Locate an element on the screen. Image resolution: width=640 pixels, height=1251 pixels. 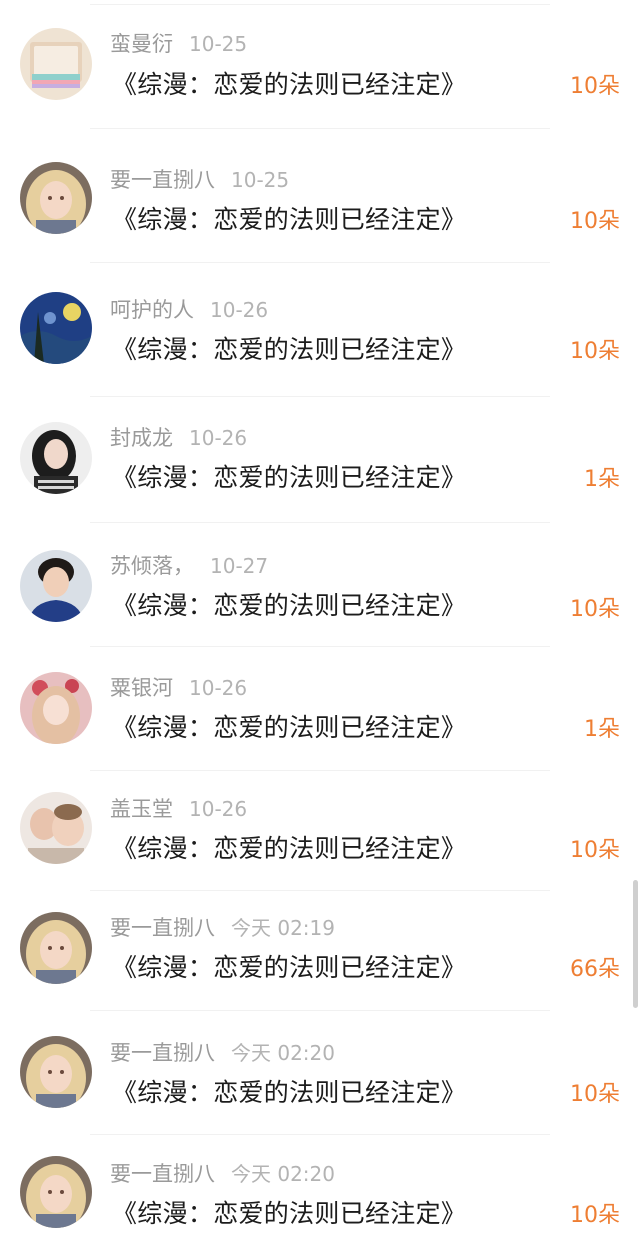
user-meta: 要一直捌八 今天 02:19 is located at coordinates (222, 928).